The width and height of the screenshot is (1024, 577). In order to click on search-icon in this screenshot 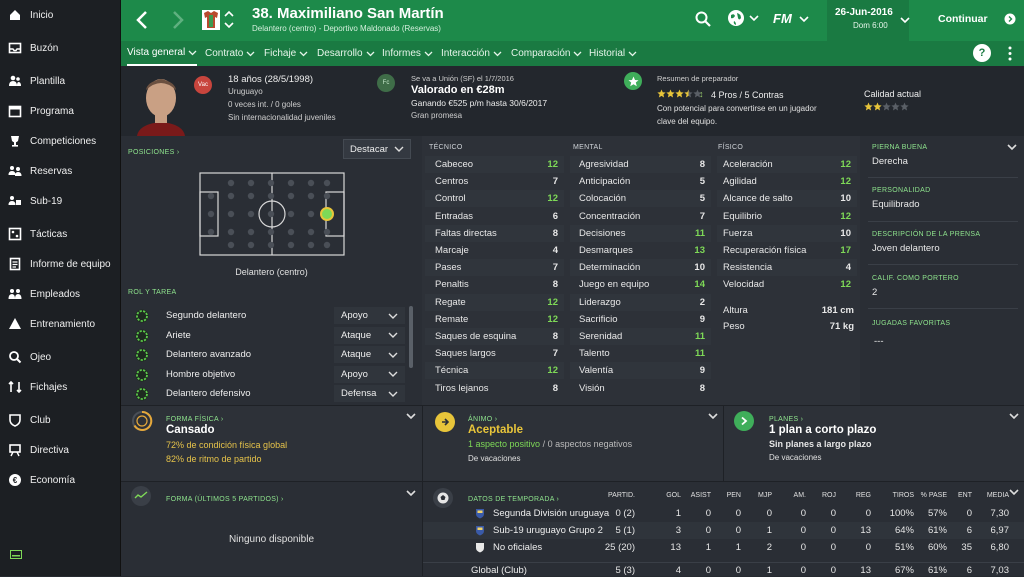, I will do `click(703, 19)`.